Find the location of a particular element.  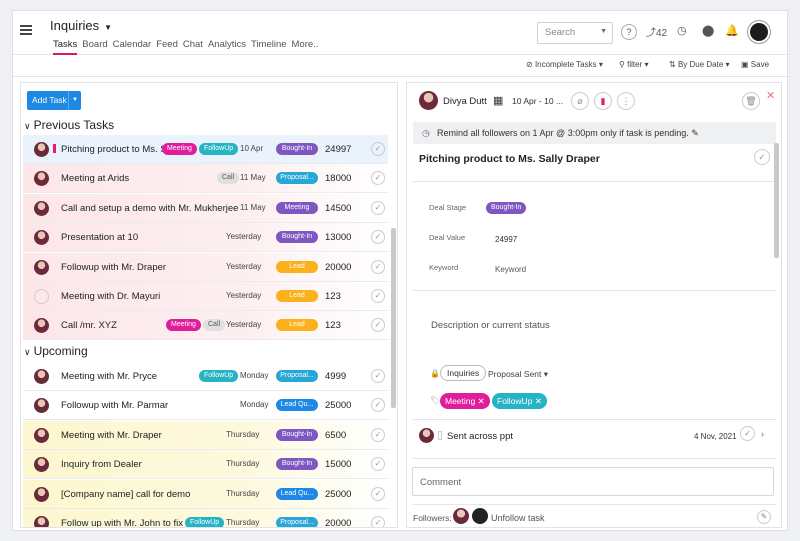

stage-badge: Meeting is located at coordinates (297, 207).